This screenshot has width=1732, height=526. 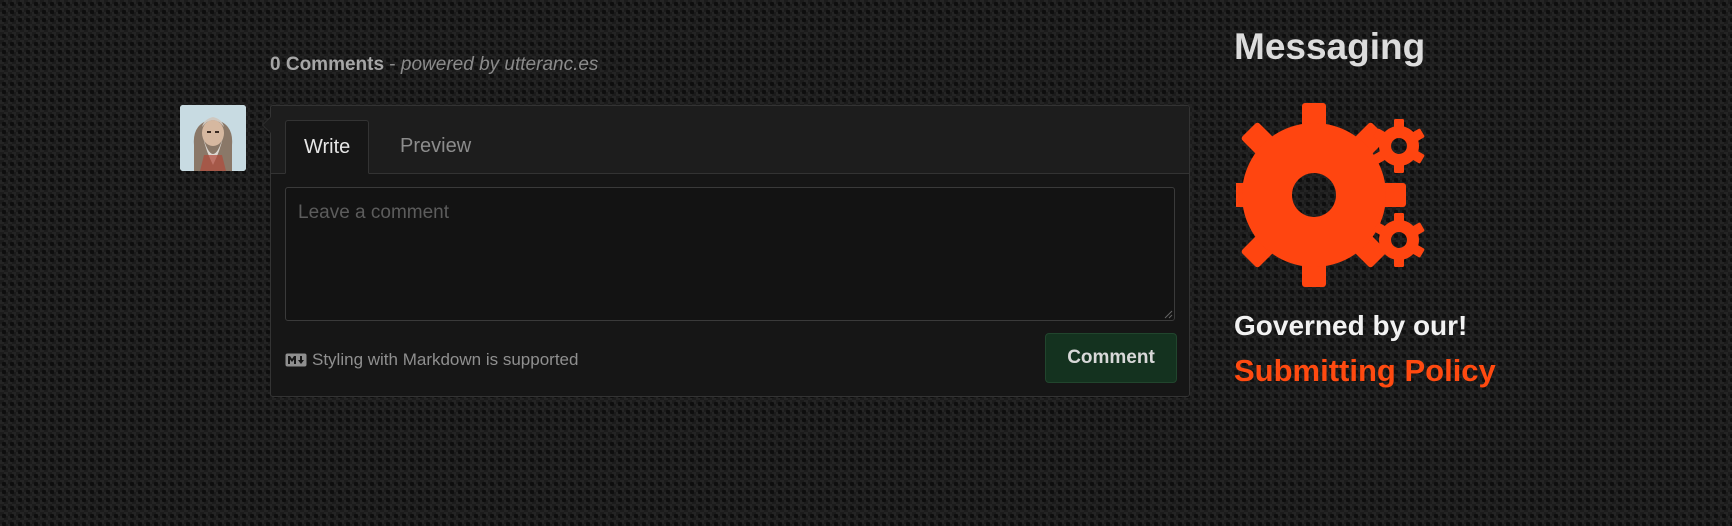 I want to click on comments-header: 0 Comments - powered by utteranc.es, so click(x=434, y=65).